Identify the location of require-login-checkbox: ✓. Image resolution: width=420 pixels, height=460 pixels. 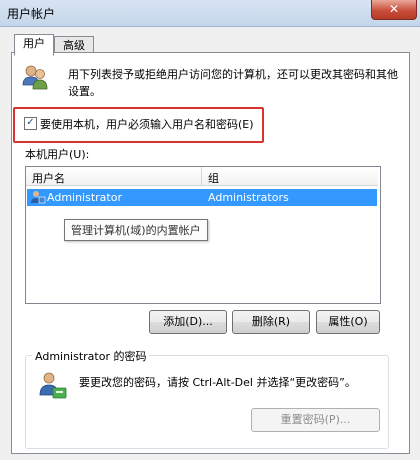
(30, 123).